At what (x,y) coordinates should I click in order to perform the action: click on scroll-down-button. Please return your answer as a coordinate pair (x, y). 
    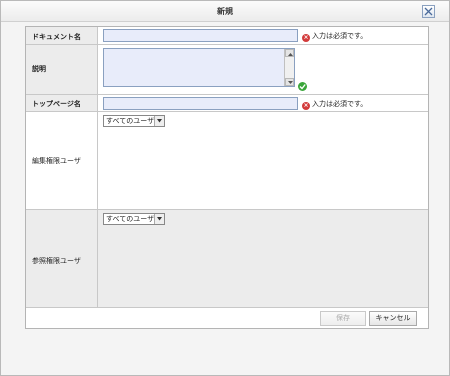
    Looking at the image, I should click on (289, 82).